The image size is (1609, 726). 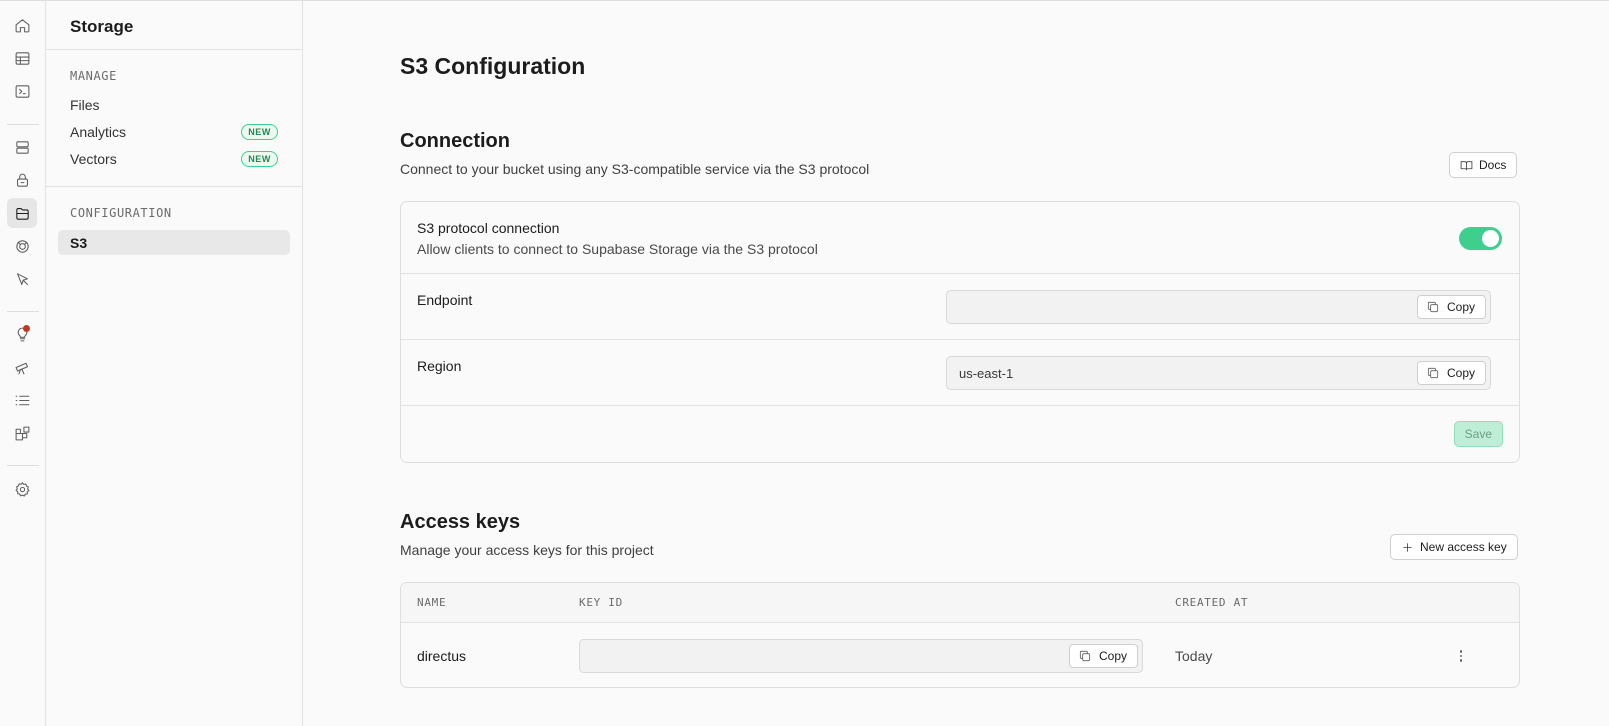 I want to click on toggle-knob, so click(x=1490, y=238).